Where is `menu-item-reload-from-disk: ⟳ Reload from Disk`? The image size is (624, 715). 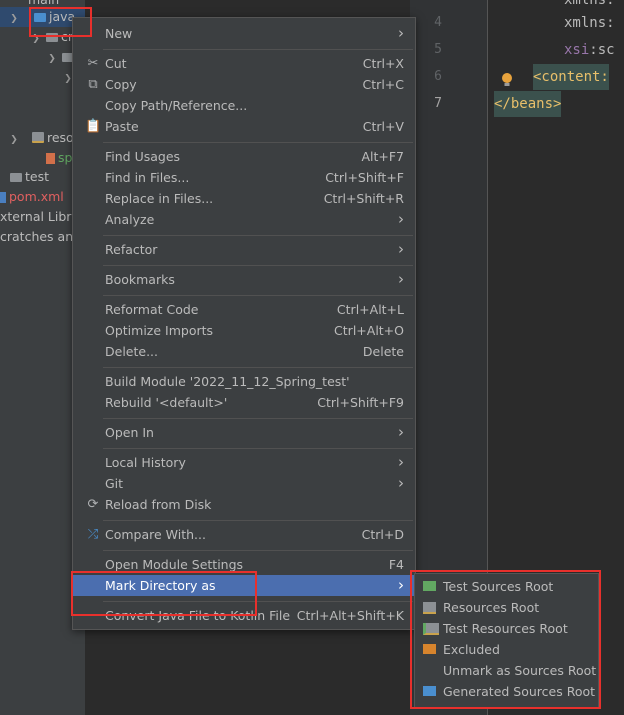 menu-item-reload-from-disk: ⟳ Reload from Disk is located at coordinates (244, 504).